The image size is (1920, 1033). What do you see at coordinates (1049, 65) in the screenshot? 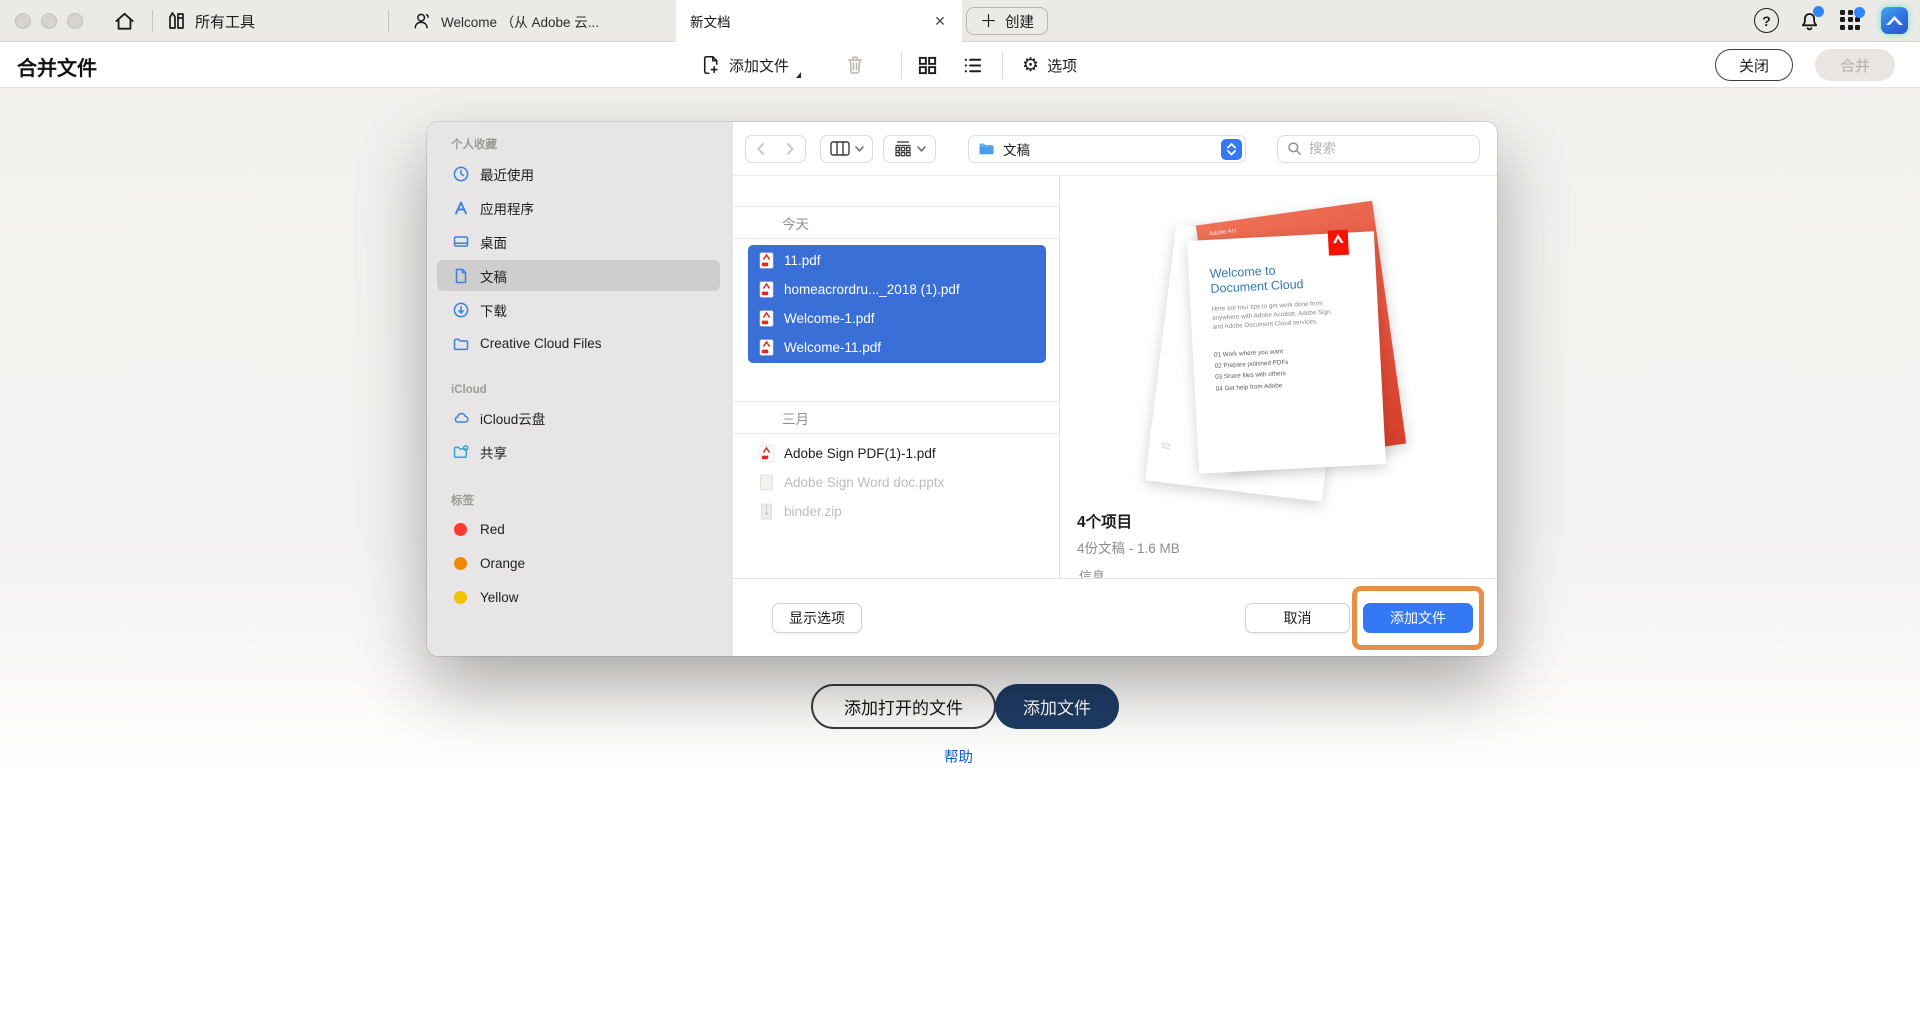
I see `options-button: ⚙ 选项` at bounding box center [1049, 65].